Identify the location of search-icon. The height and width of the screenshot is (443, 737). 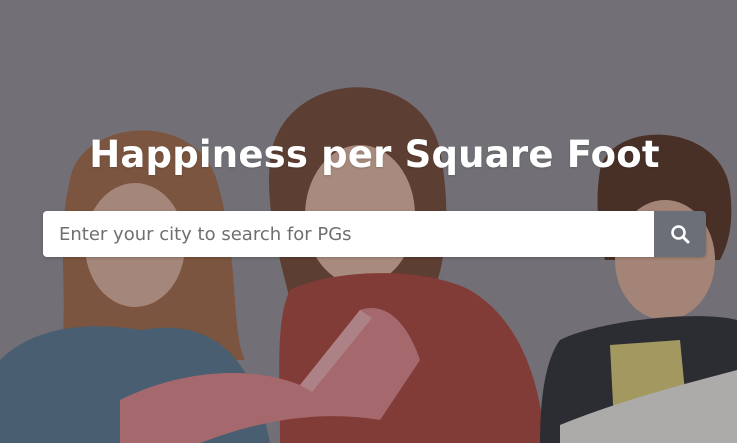
(680, 234).